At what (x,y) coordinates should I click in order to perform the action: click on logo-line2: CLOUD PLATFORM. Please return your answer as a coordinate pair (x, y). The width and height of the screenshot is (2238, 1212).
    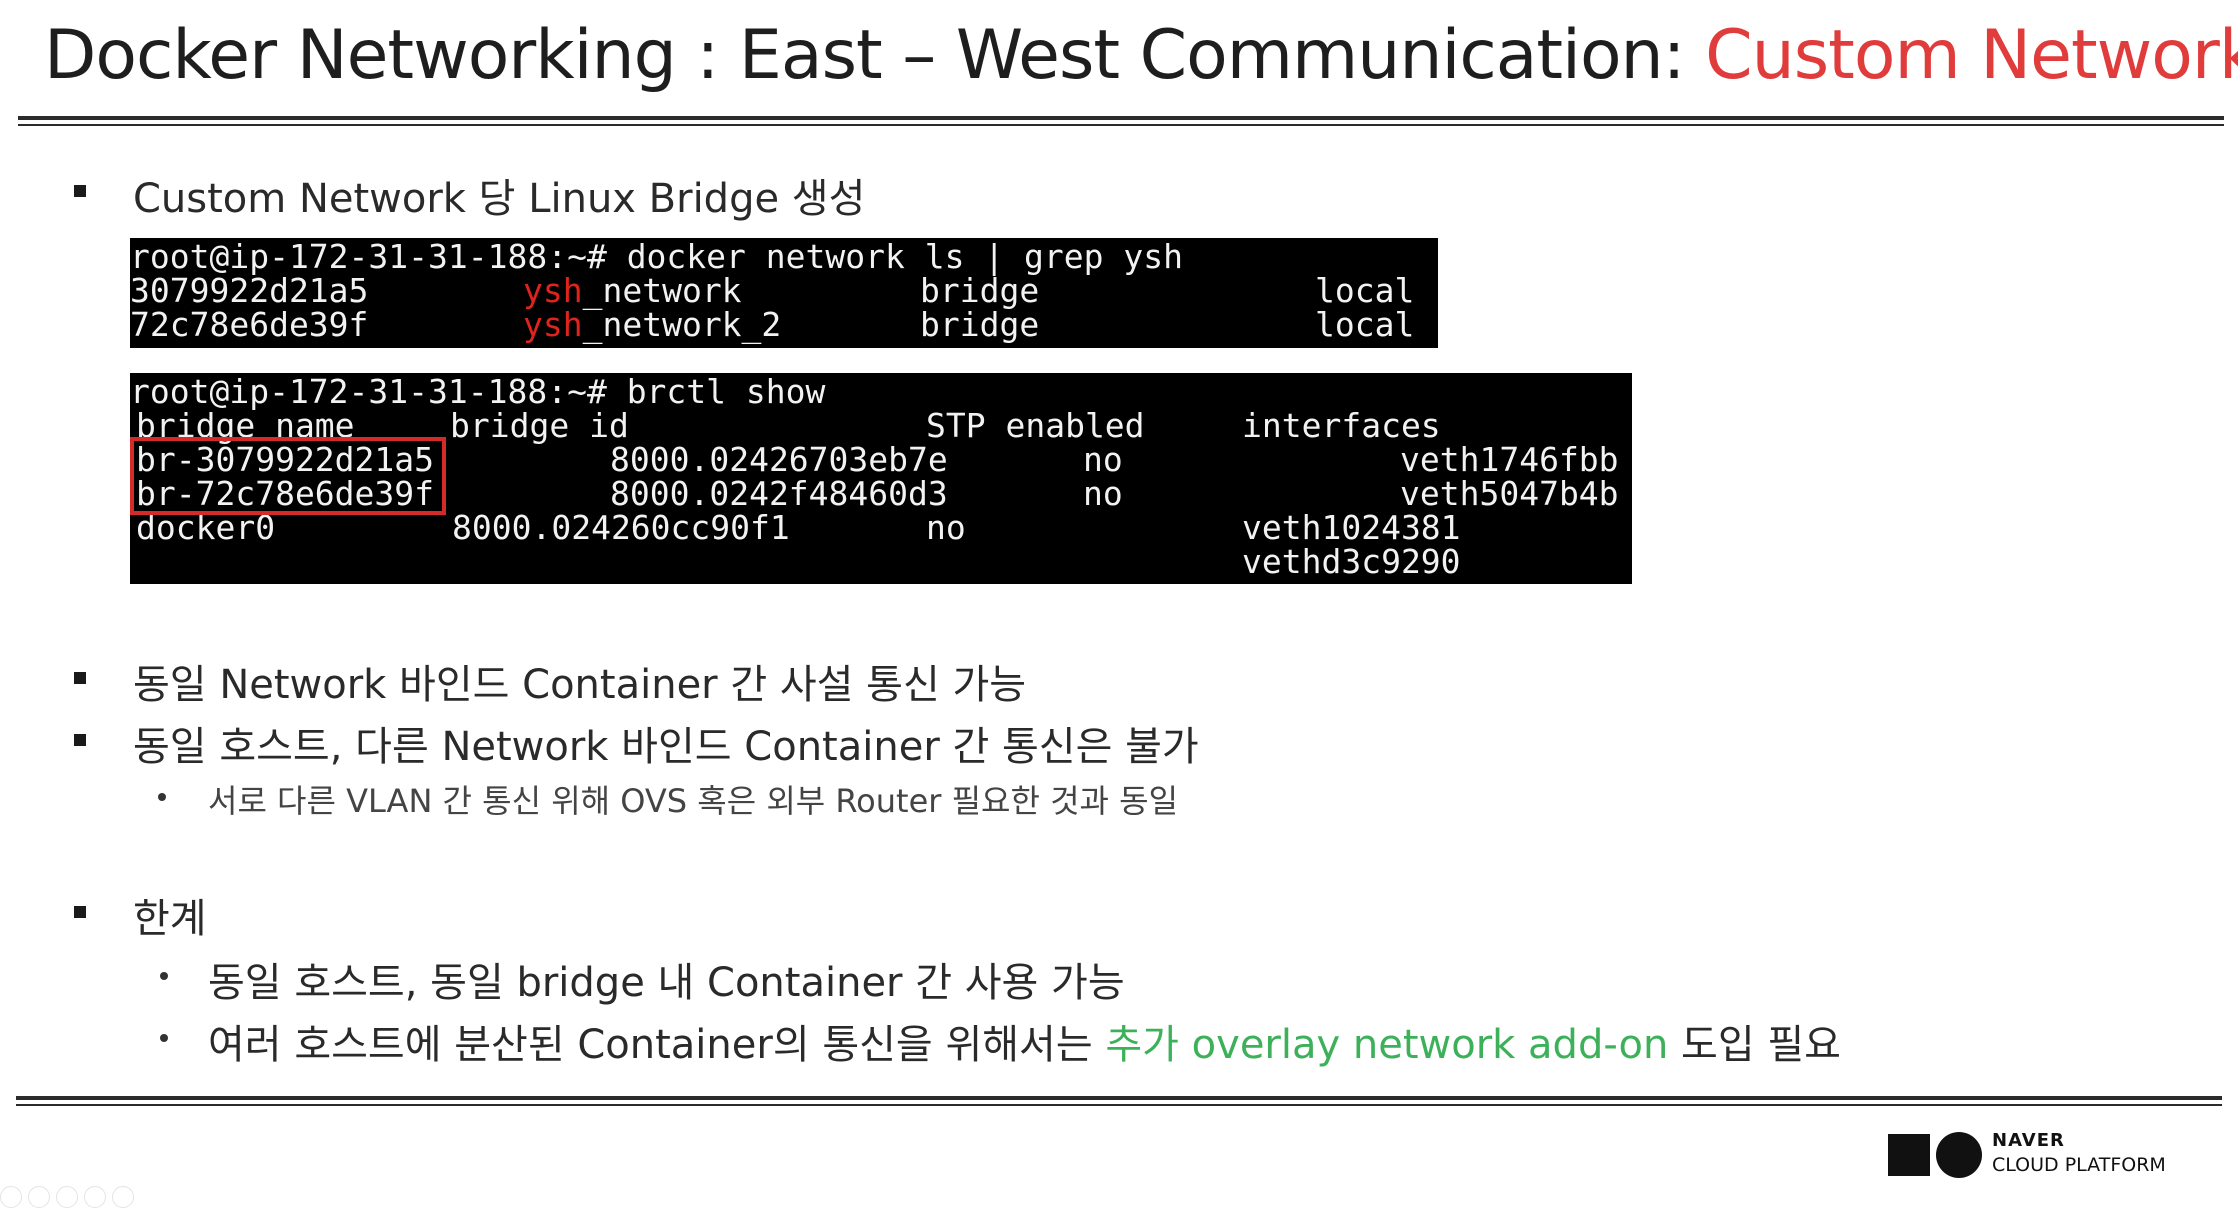
    Looking at the image, I should click on (2079, 1165).